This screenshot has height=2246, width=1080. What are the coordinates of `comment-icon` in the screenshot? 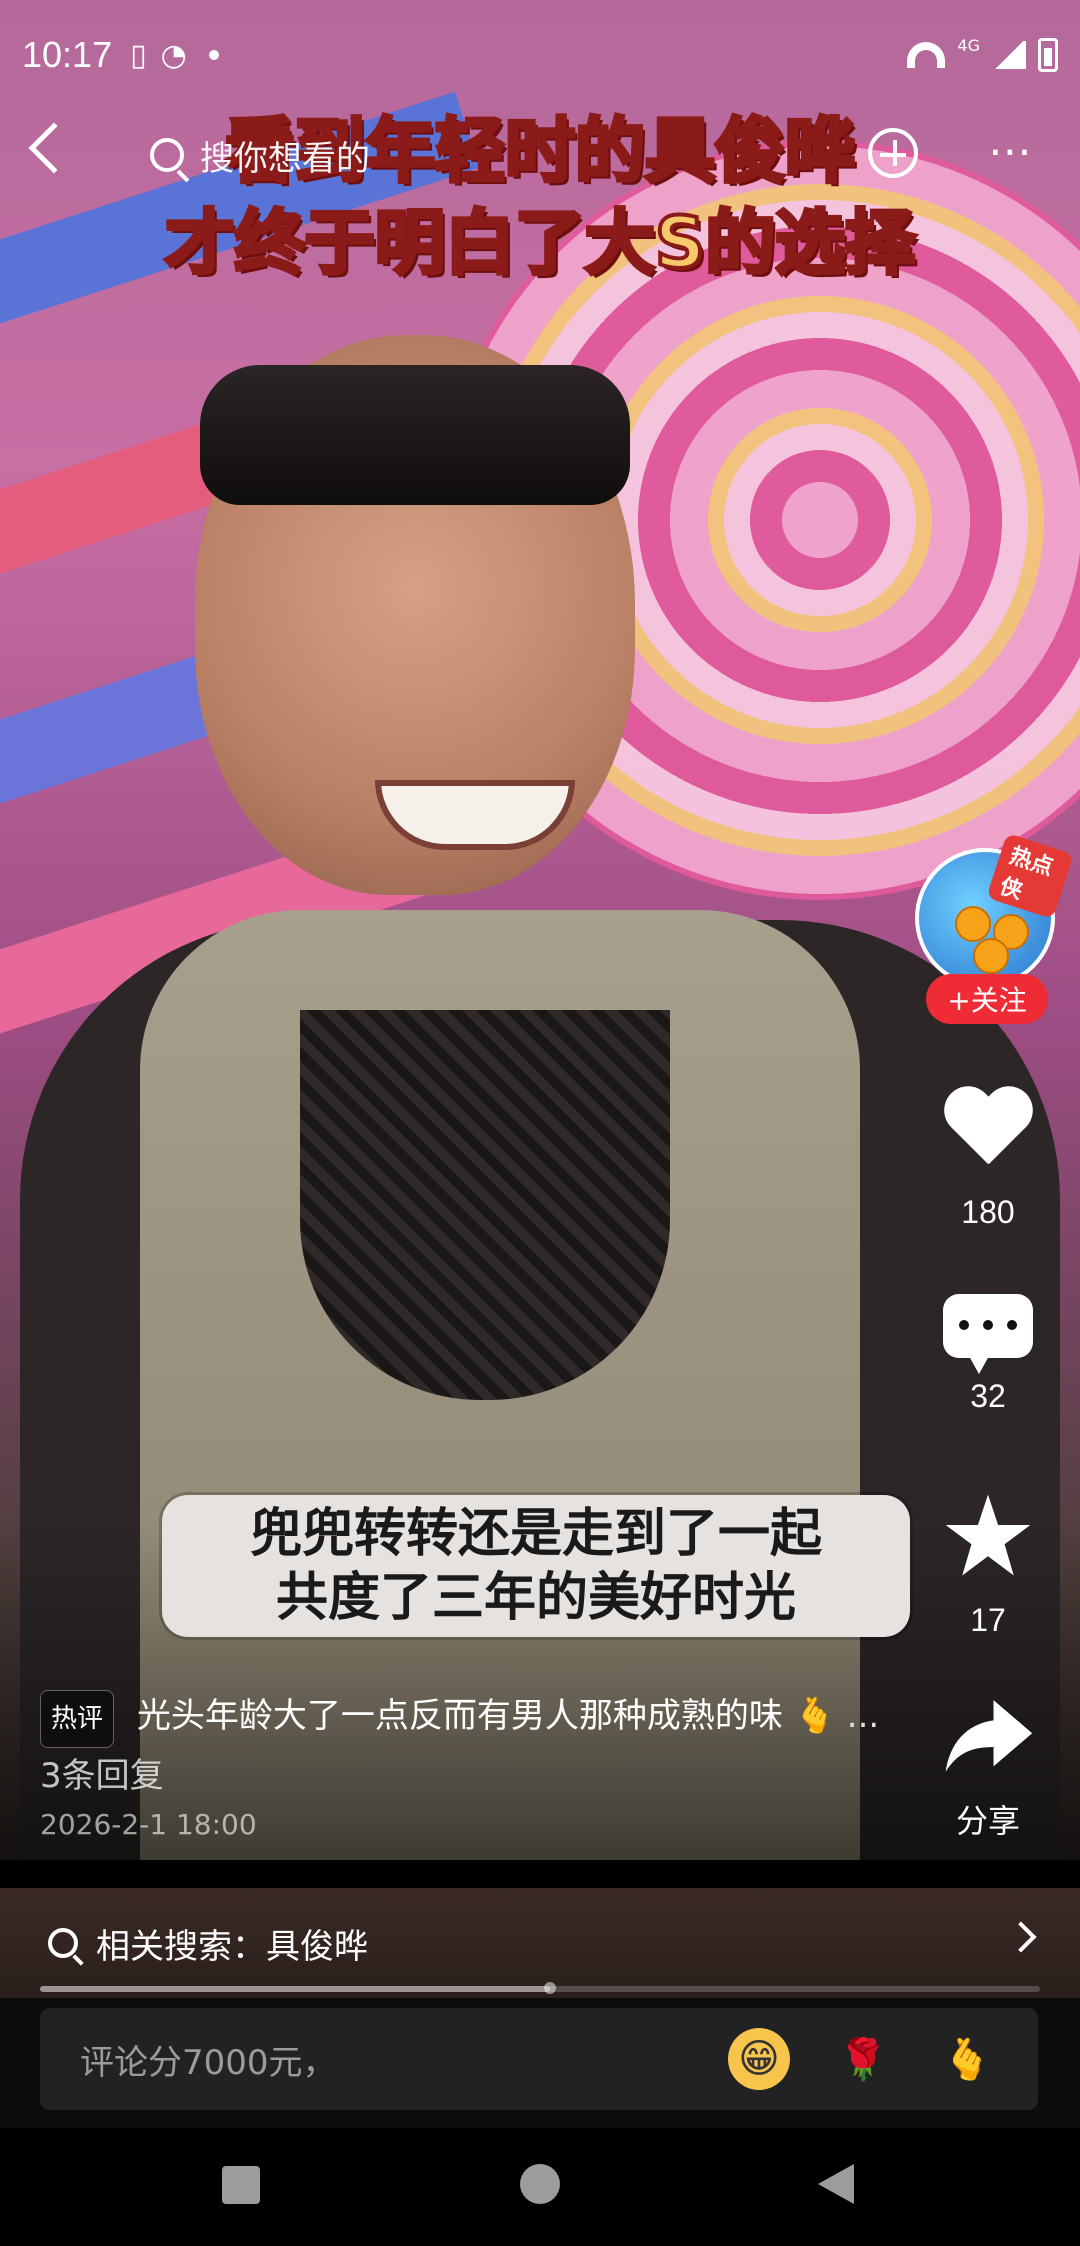 It's located at (988, 1334).